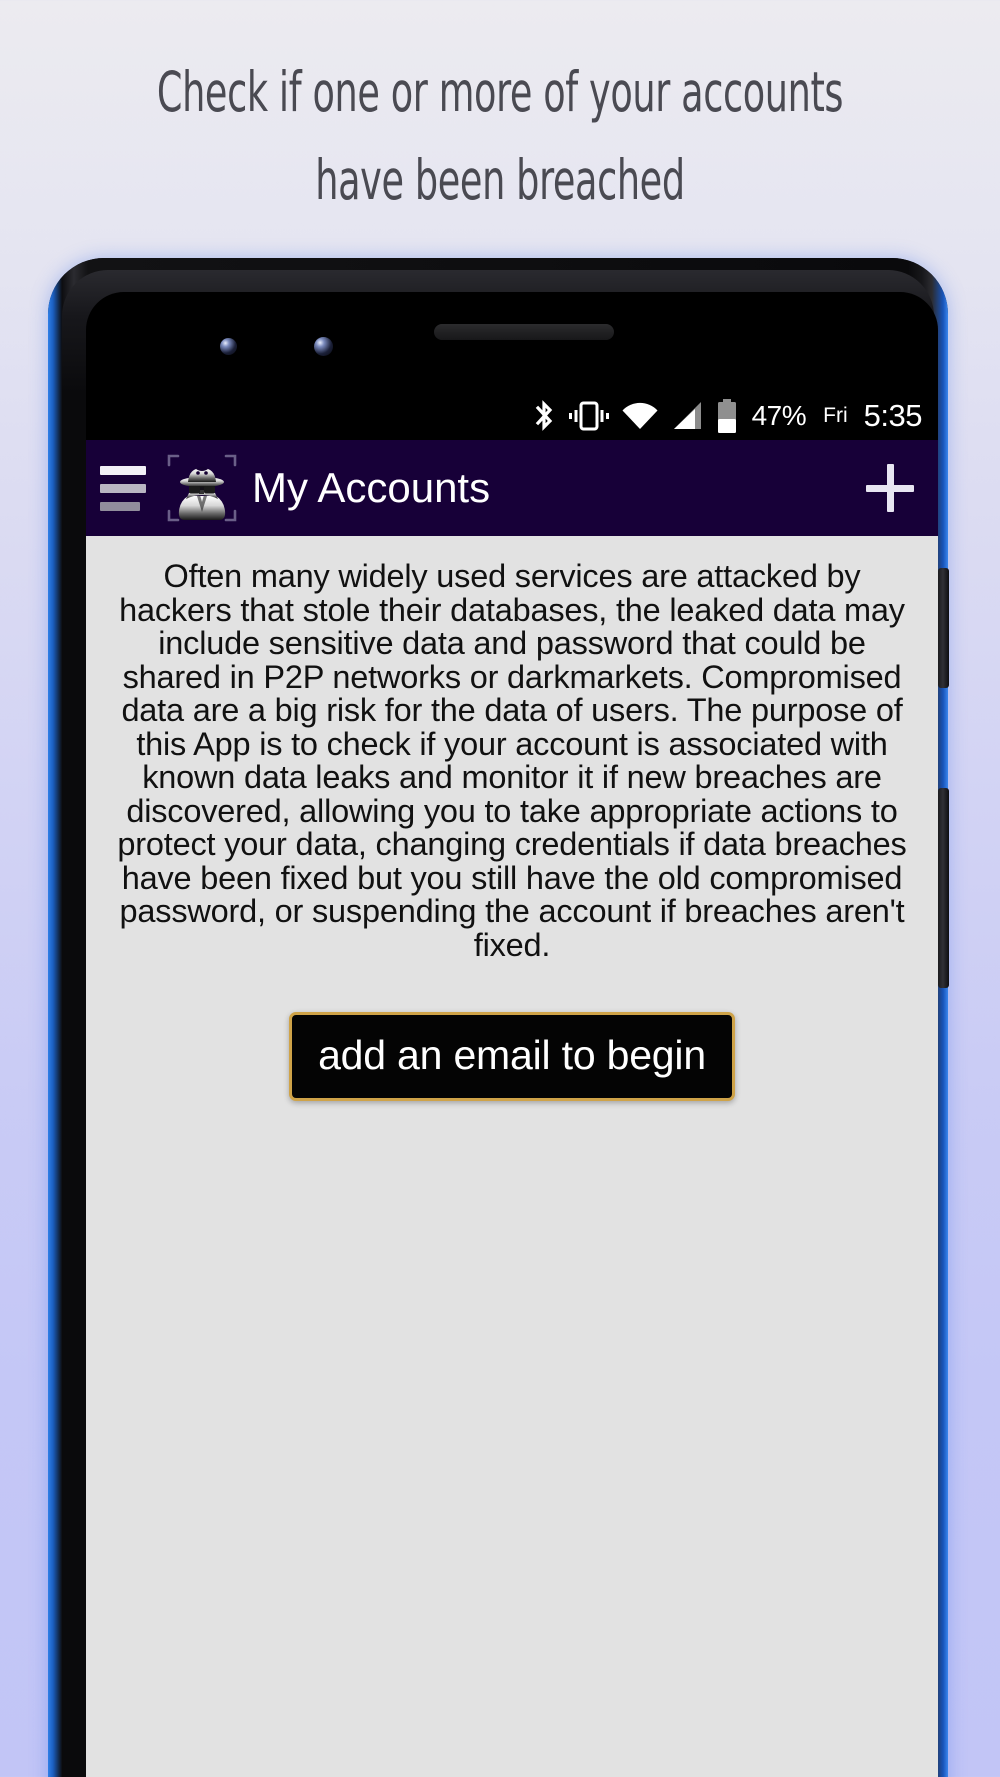  What do you see at coordinates (727, 416) in the screenshot?
I see `battery-icon` at bounding box center [727, 416].